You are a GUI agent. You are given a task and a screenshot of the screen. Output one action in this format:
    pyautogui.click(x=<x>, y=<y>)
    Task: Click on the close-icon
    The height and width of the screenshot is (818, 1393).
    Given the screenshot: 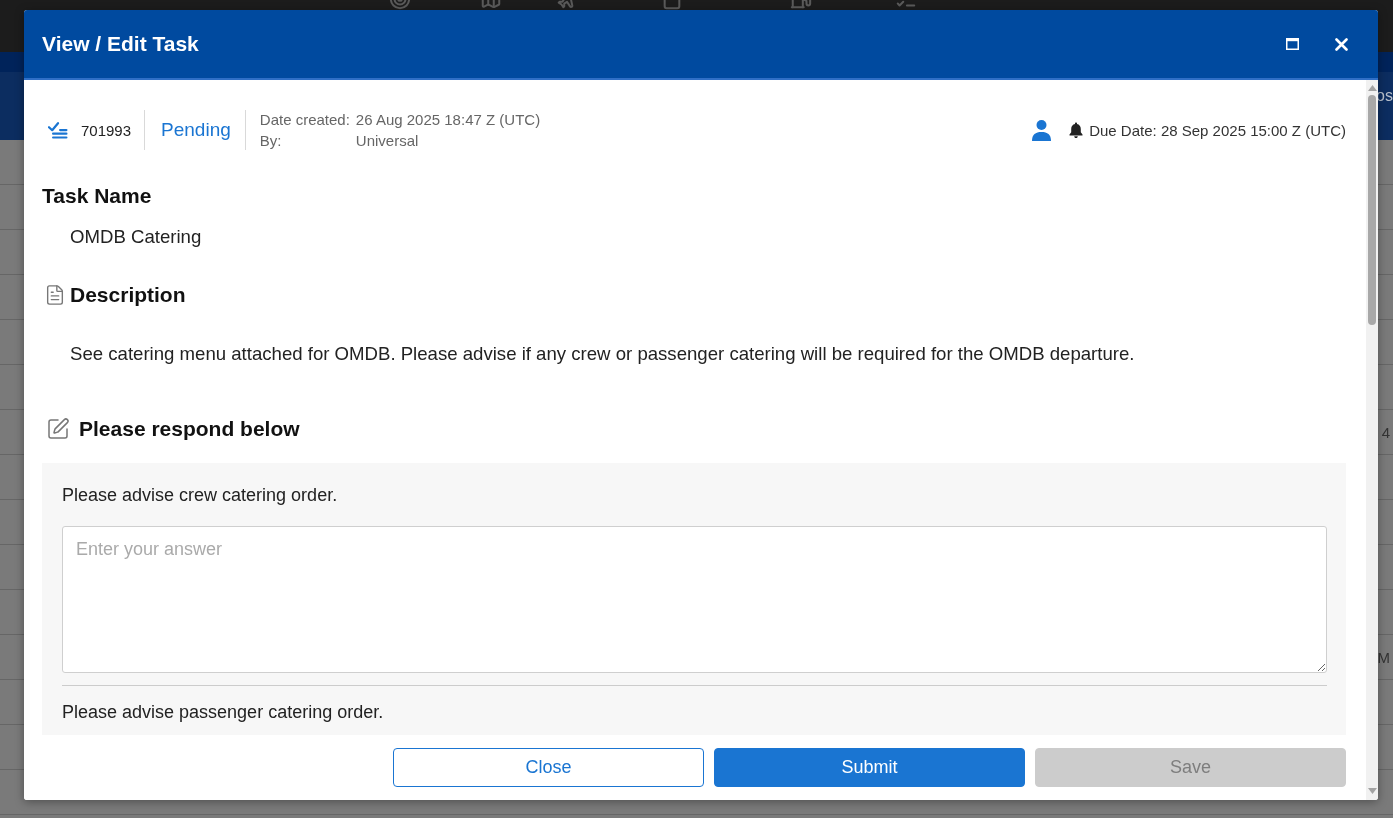 What is the action you would take?
    pyautogui.click(x=1341, y=44)
    